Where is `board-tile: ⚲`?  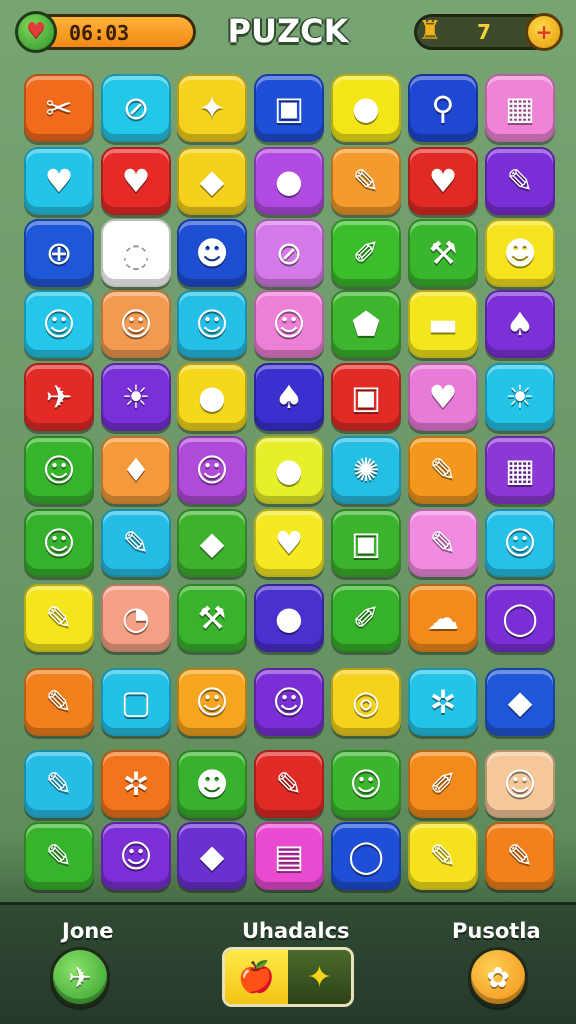 board-tile: ⚲ is located at coordinates (443, 108).